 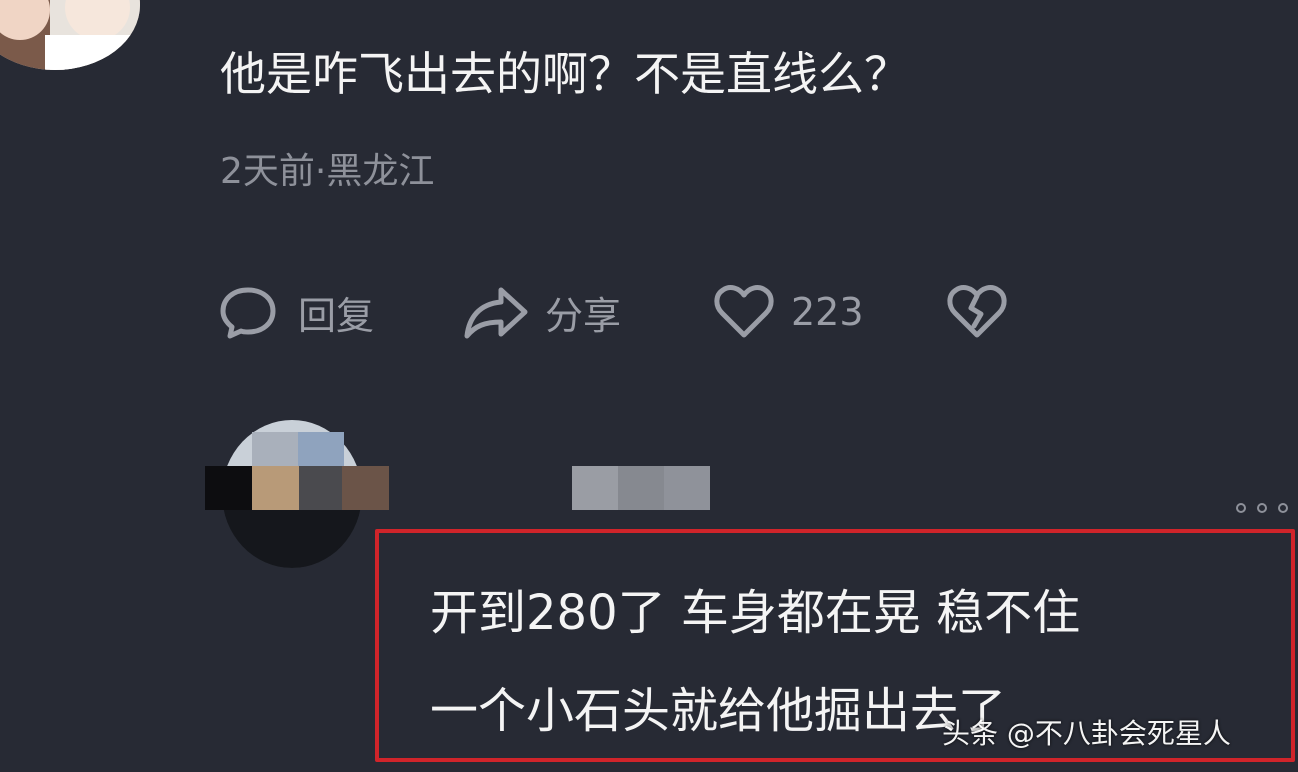 I want to click on dislike-button, so click(x=977, y=312).